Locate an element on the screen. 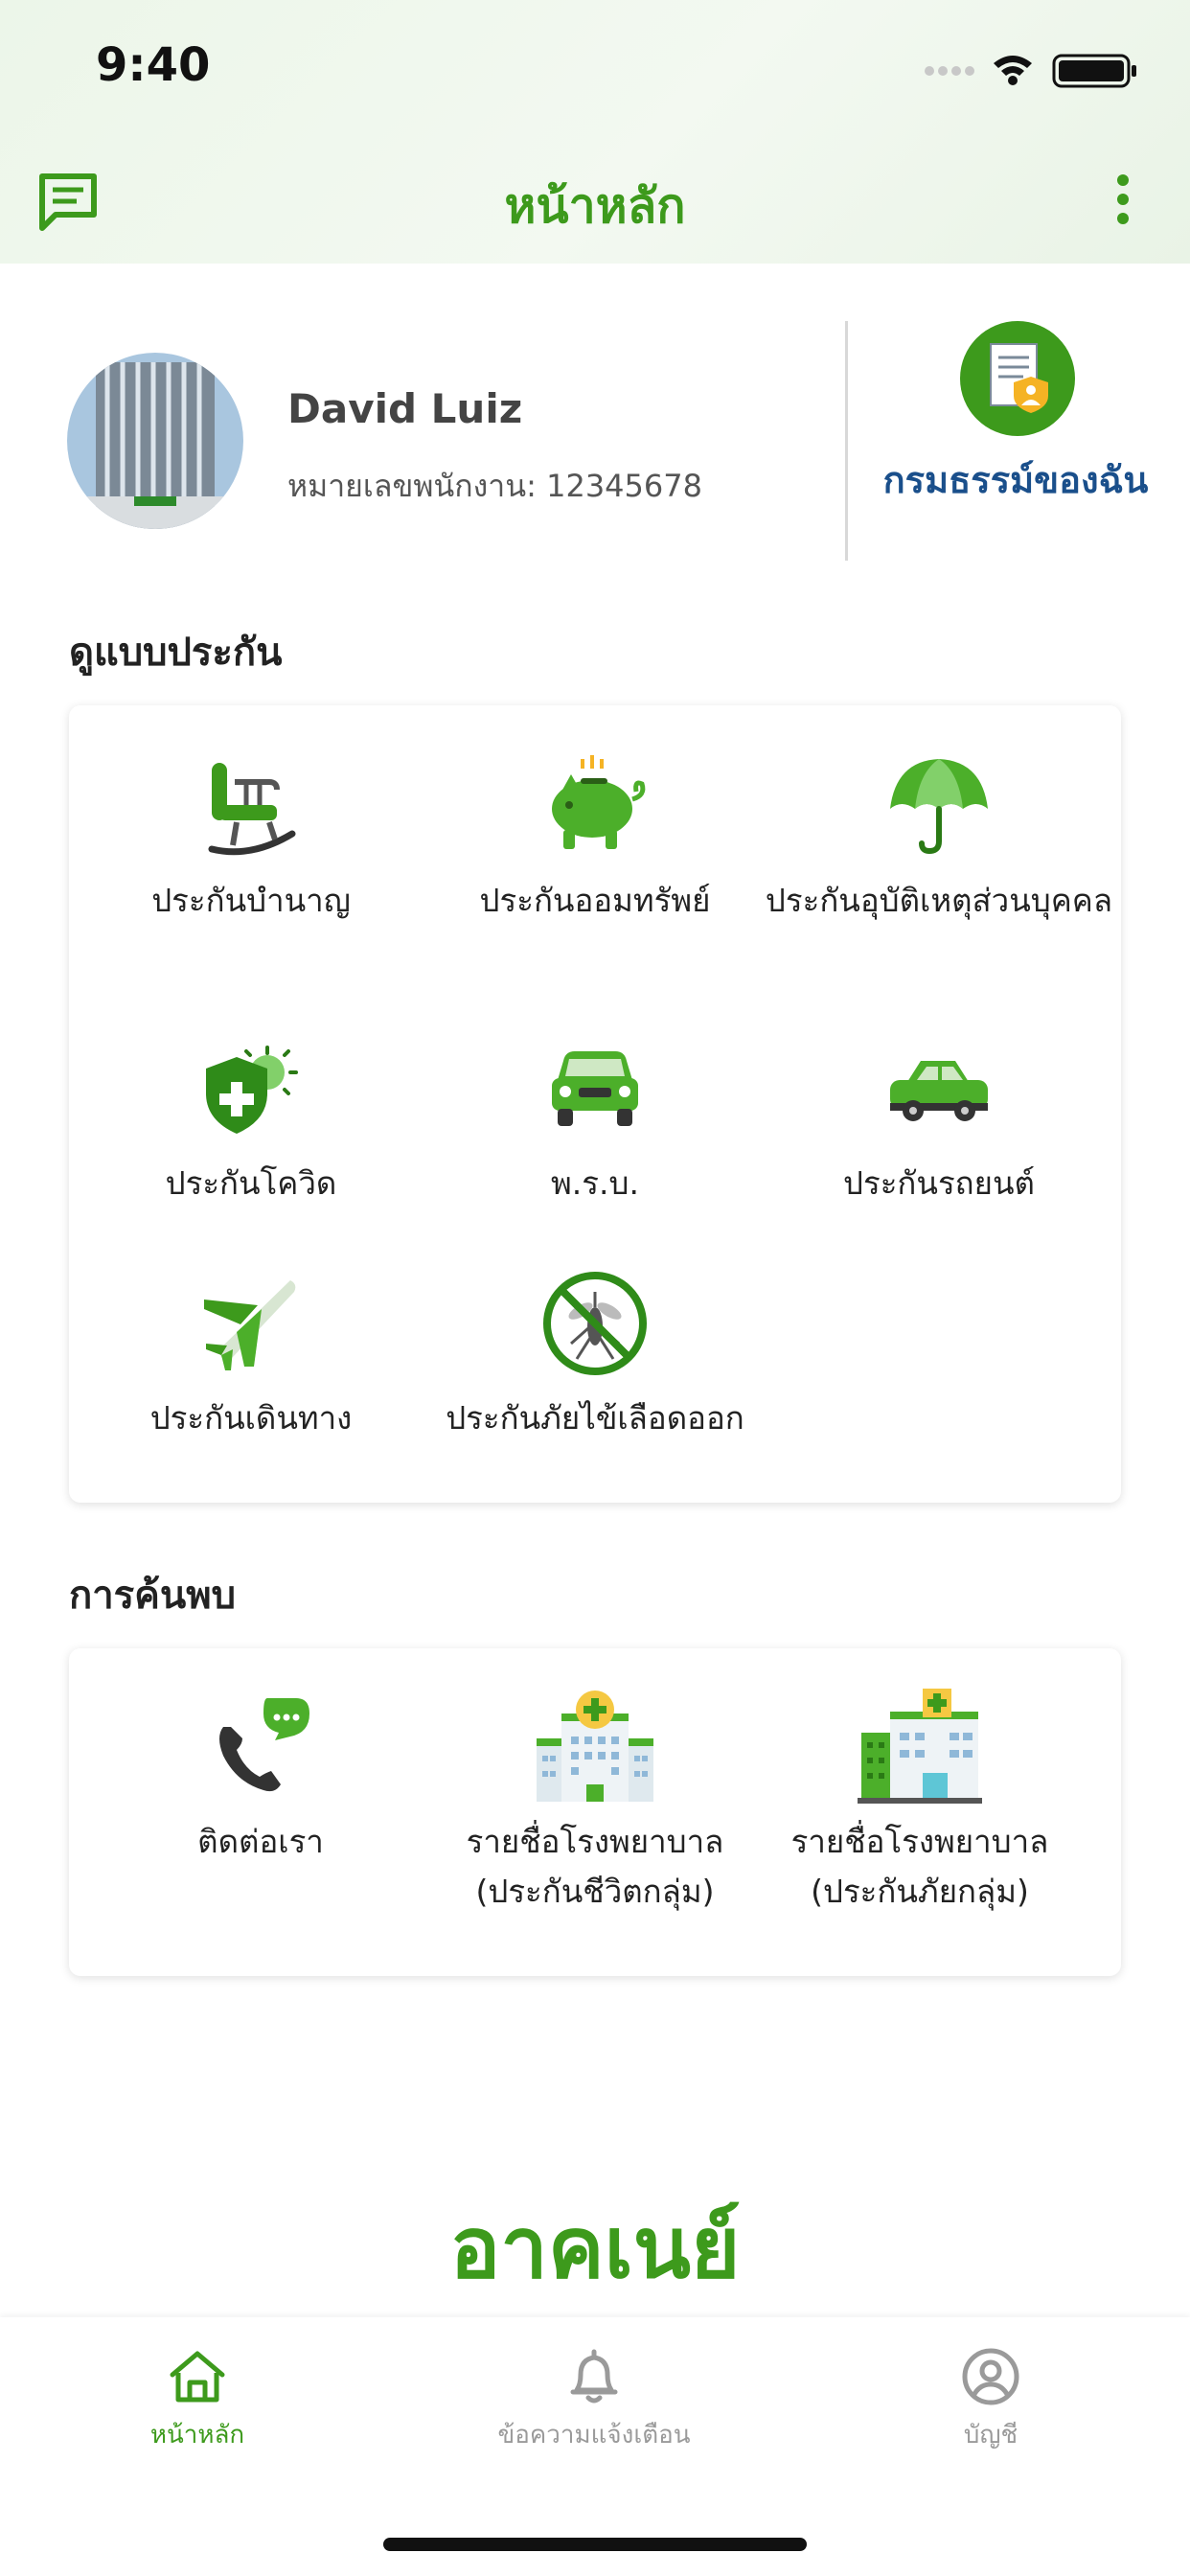 Image resolution: width=1190 pixels, height=2576 pixels. page-title: หน้าหลัก is located at coordinates (595, 206).